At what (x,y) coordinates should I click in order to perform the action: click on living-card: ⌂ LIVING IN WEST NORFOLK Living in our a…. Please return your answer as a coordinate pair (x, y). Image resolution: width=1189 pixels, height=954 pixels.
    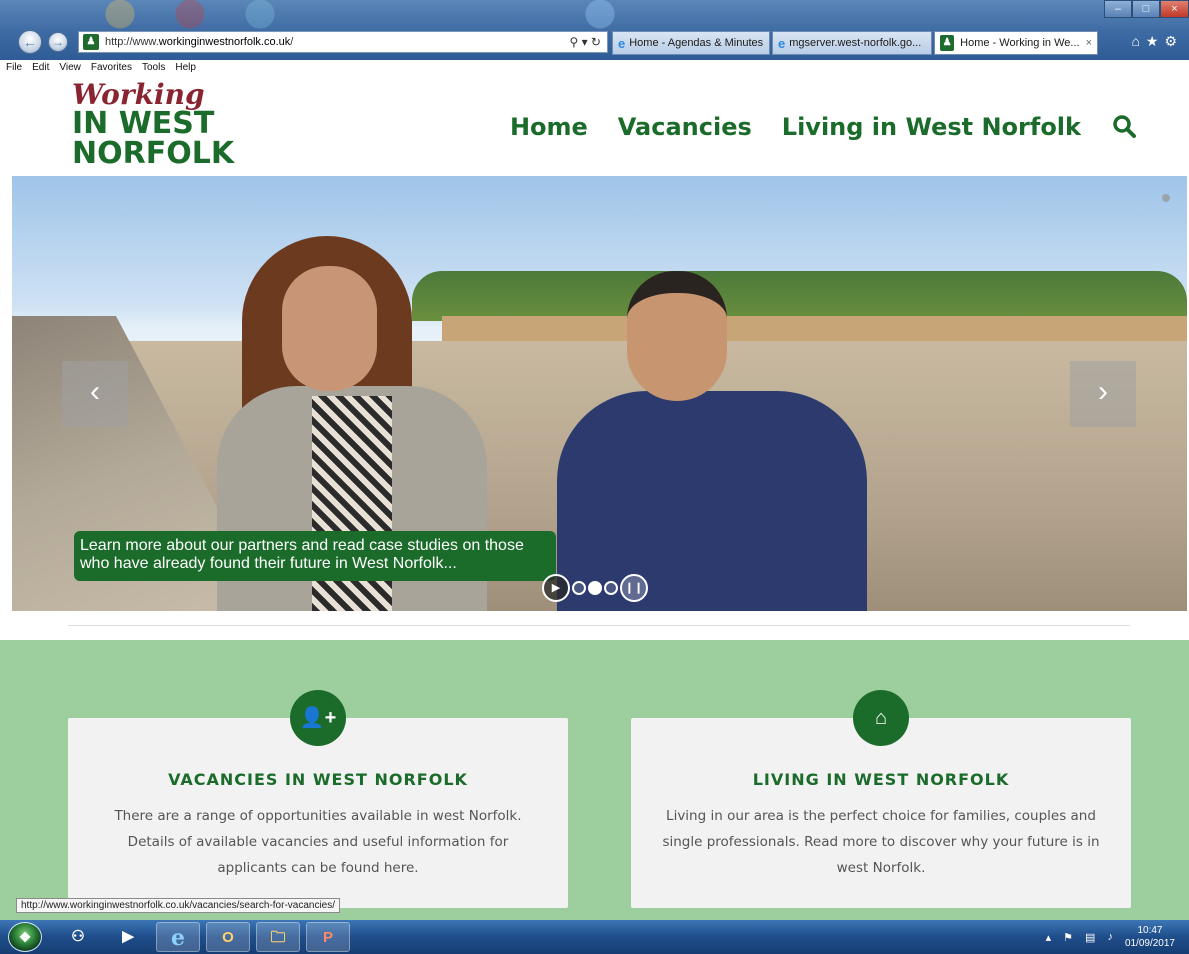
    Looking at the image, I should click on (881, 799).